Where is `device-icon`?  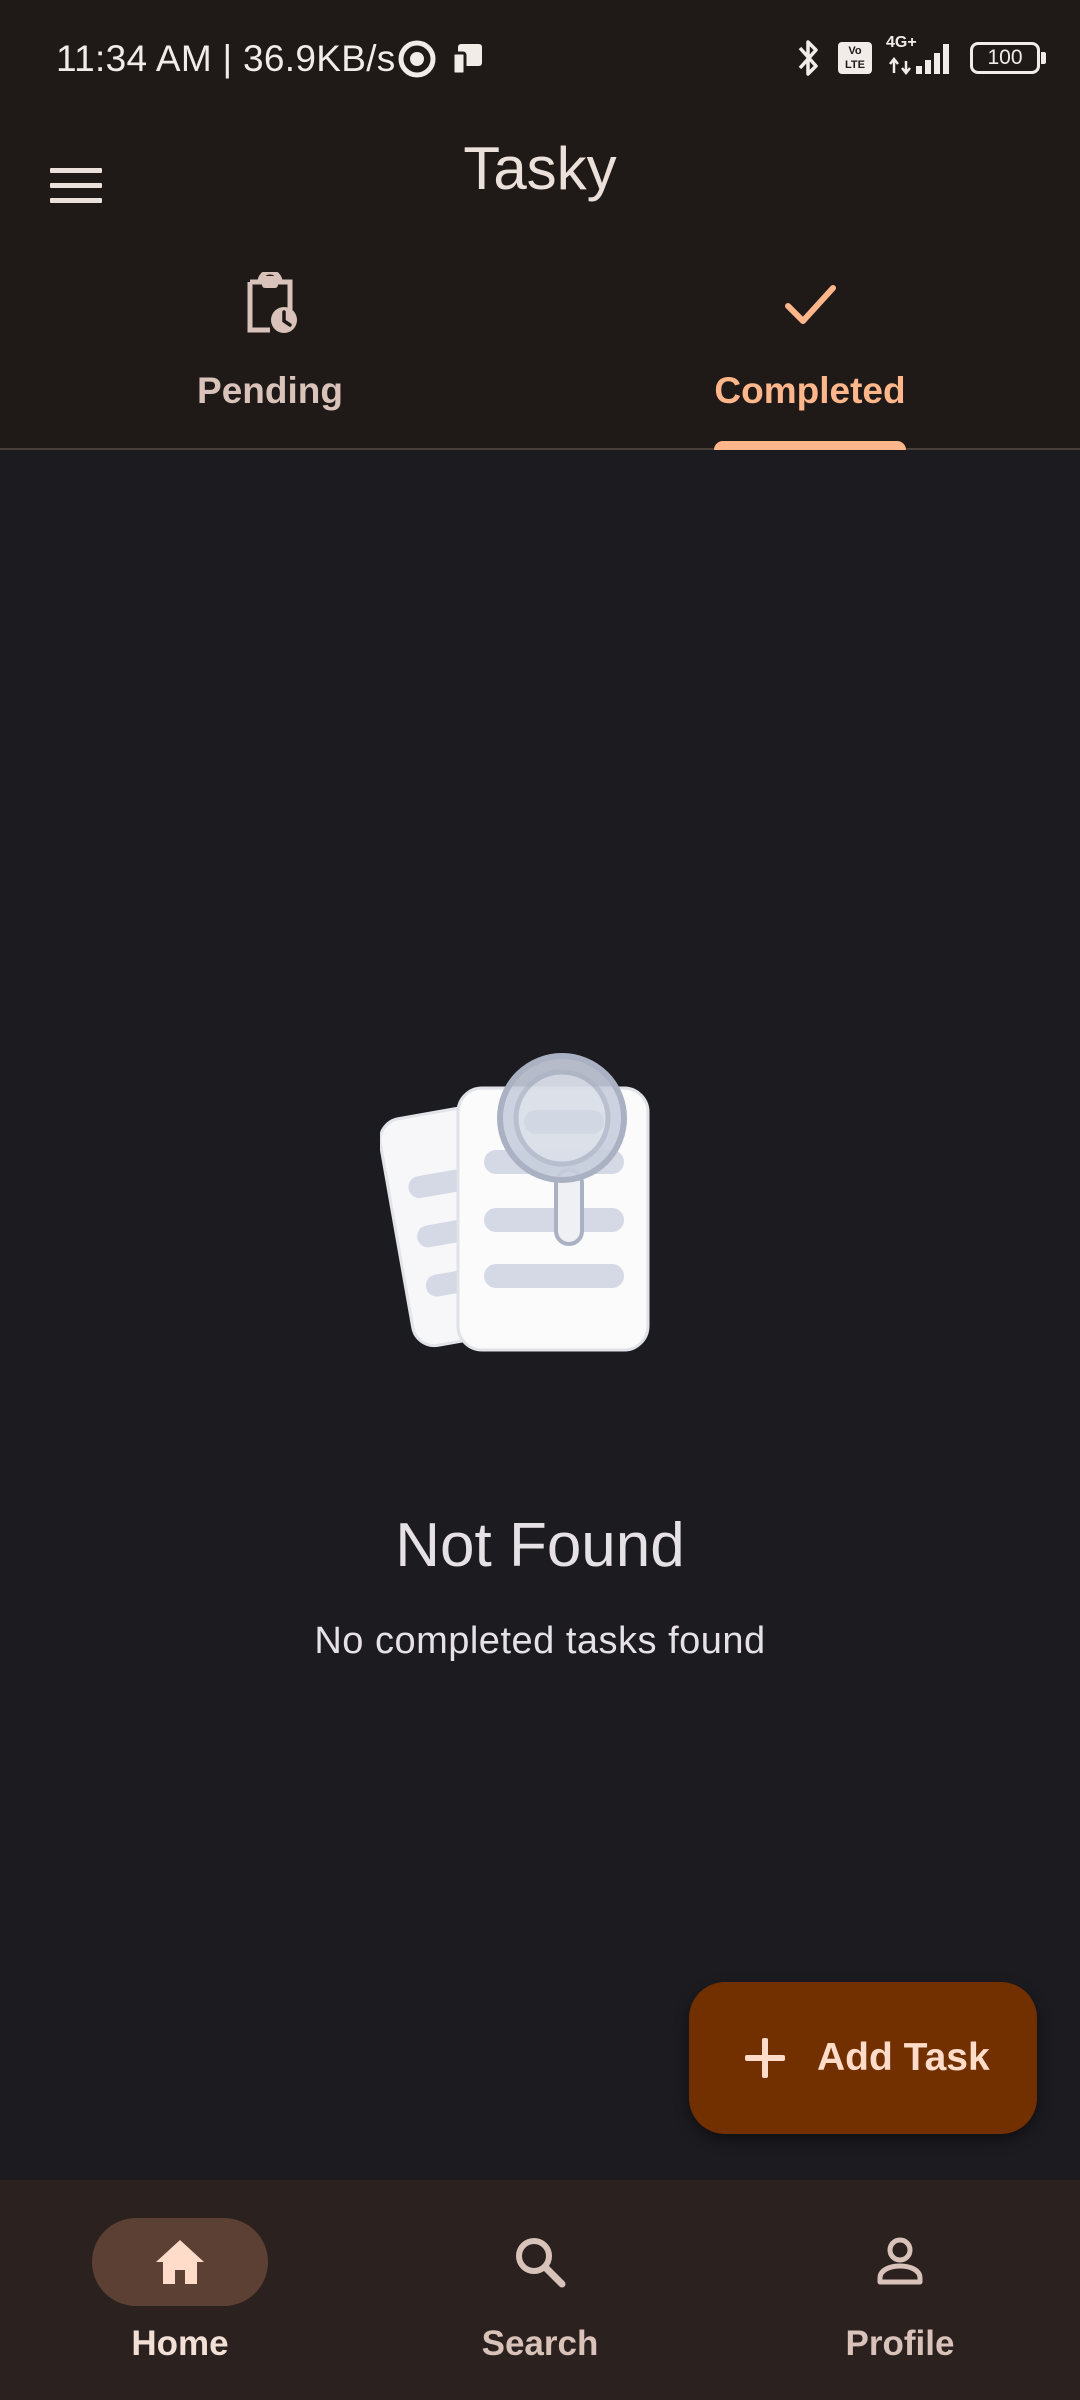
device-icon is located at coordinates (466, 60).